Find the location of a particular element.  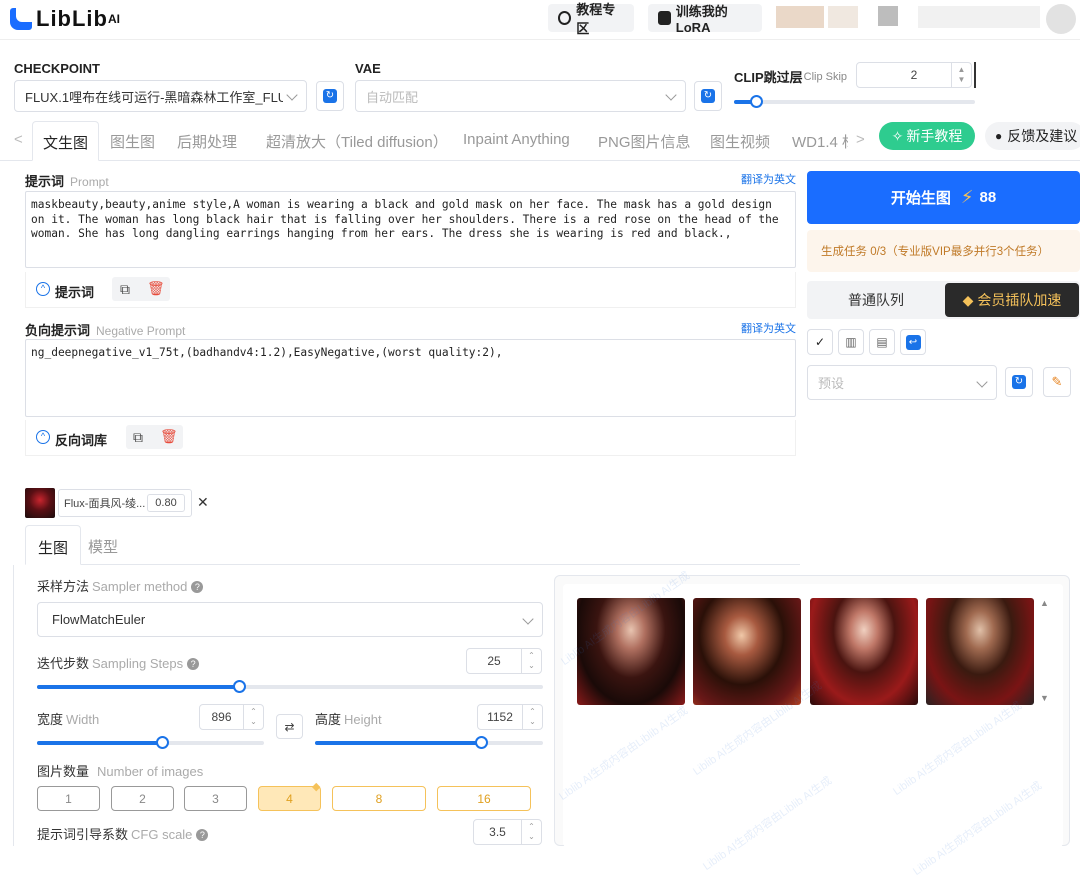

tabs-next-icon: > is located at coordinates (860, 139).